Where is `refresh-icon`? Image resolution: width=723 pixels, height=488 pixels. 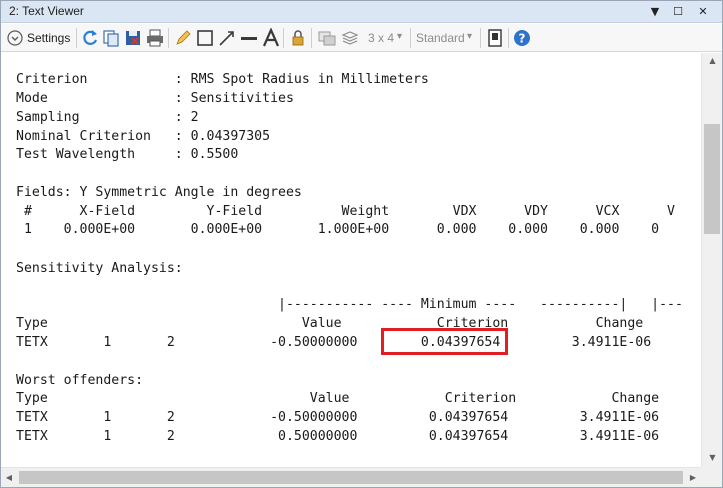
refresh-icon is located at coordinates (90, 38).